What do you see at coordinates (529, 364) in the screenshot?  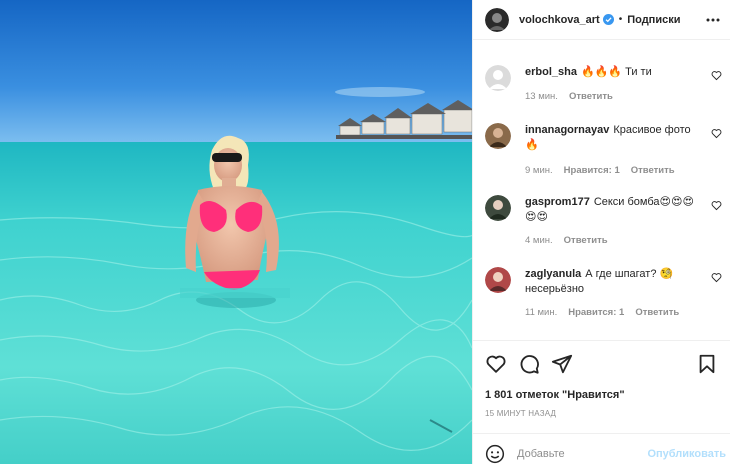 I see `comment-icon` at bounding box center [529, 364].